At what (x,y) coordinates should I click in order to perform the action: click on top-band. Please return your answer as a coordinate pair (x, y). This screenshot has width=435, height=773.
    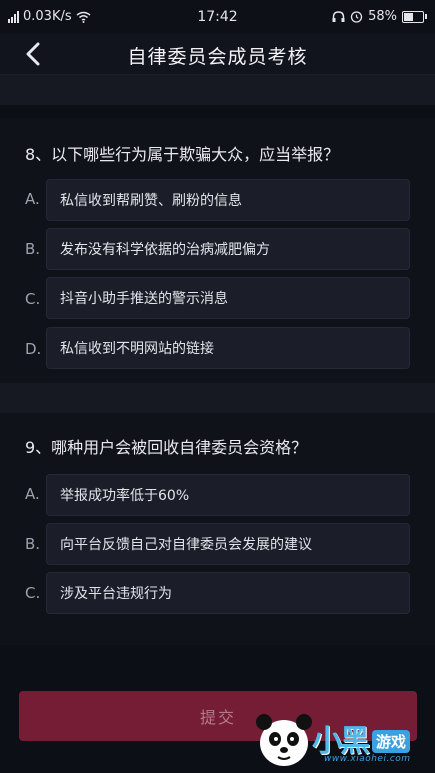
    Looking at the image, I should click on (217, 90).